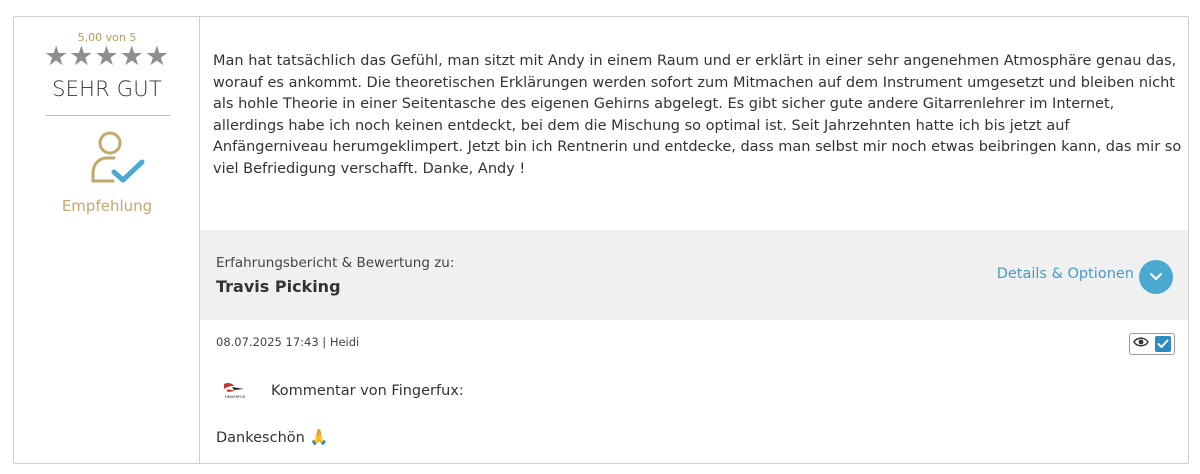  I want to click on comment-body: Dankeschön, so click(260, 438).